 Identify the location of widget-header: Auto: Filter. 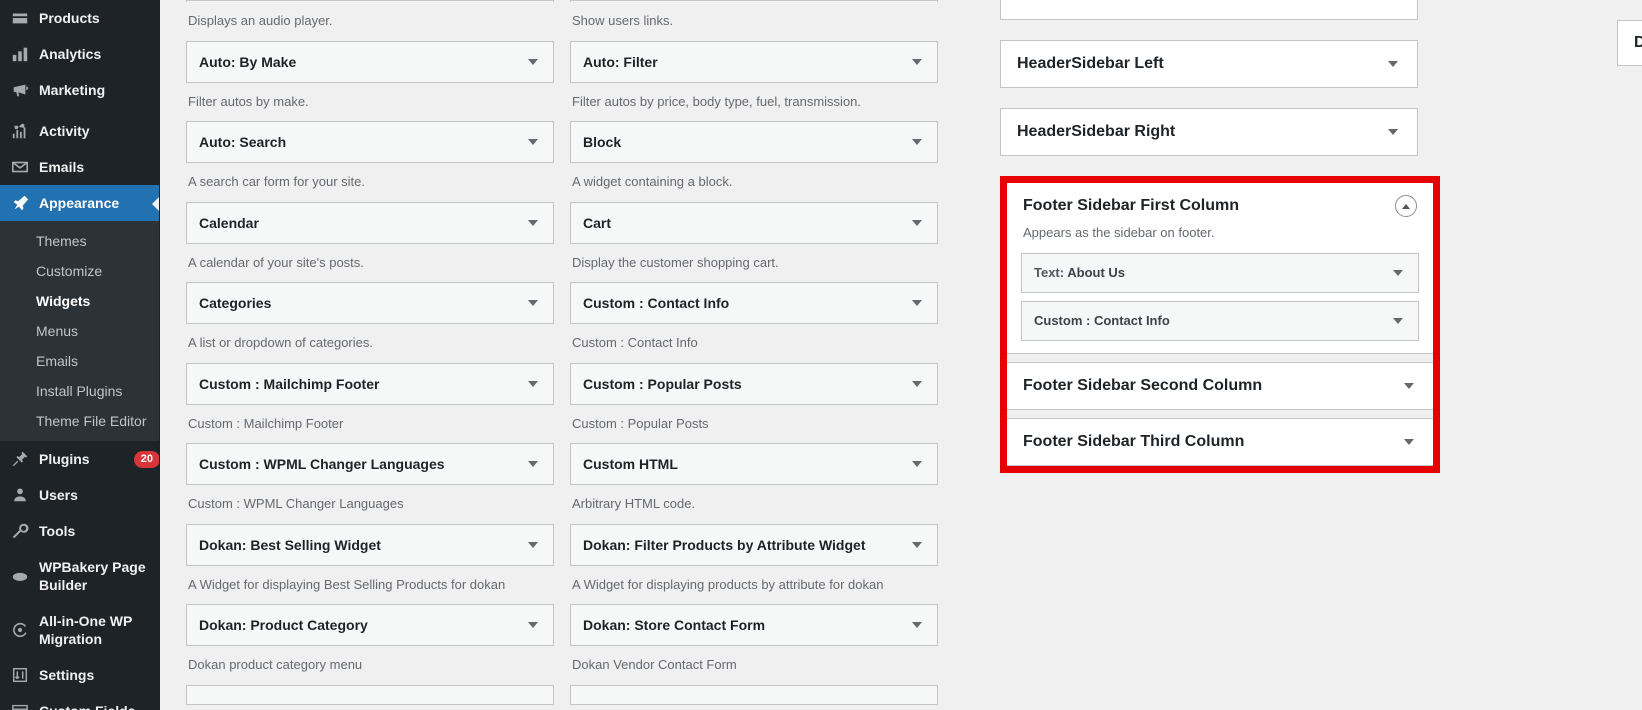
(754, 62).